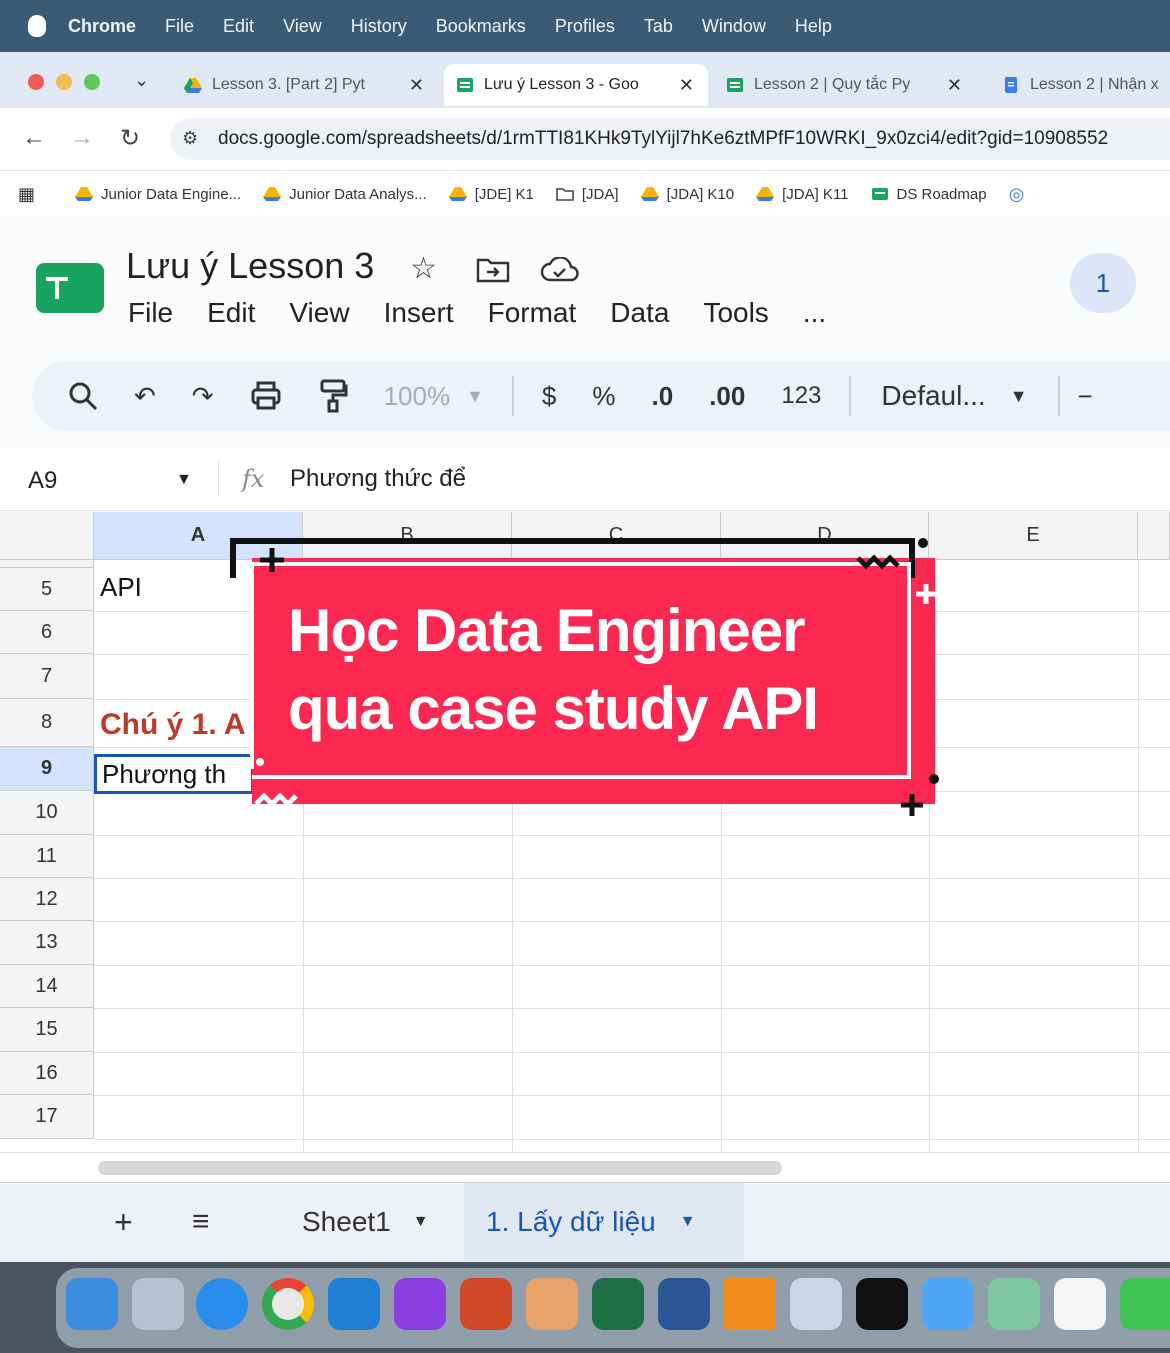  What do you see at coordinates (440, 1168) in the screenshot?
I see `scrollbar-thumb` at bounding box center [440, 1168].